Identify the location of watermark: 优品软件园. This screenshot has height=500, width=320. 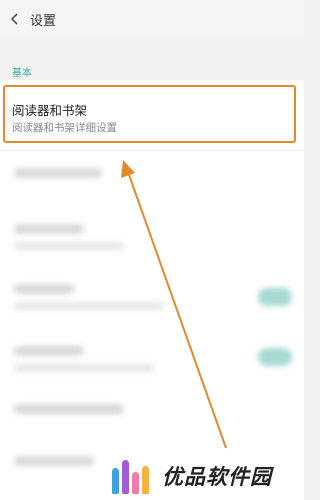
(204, 476).